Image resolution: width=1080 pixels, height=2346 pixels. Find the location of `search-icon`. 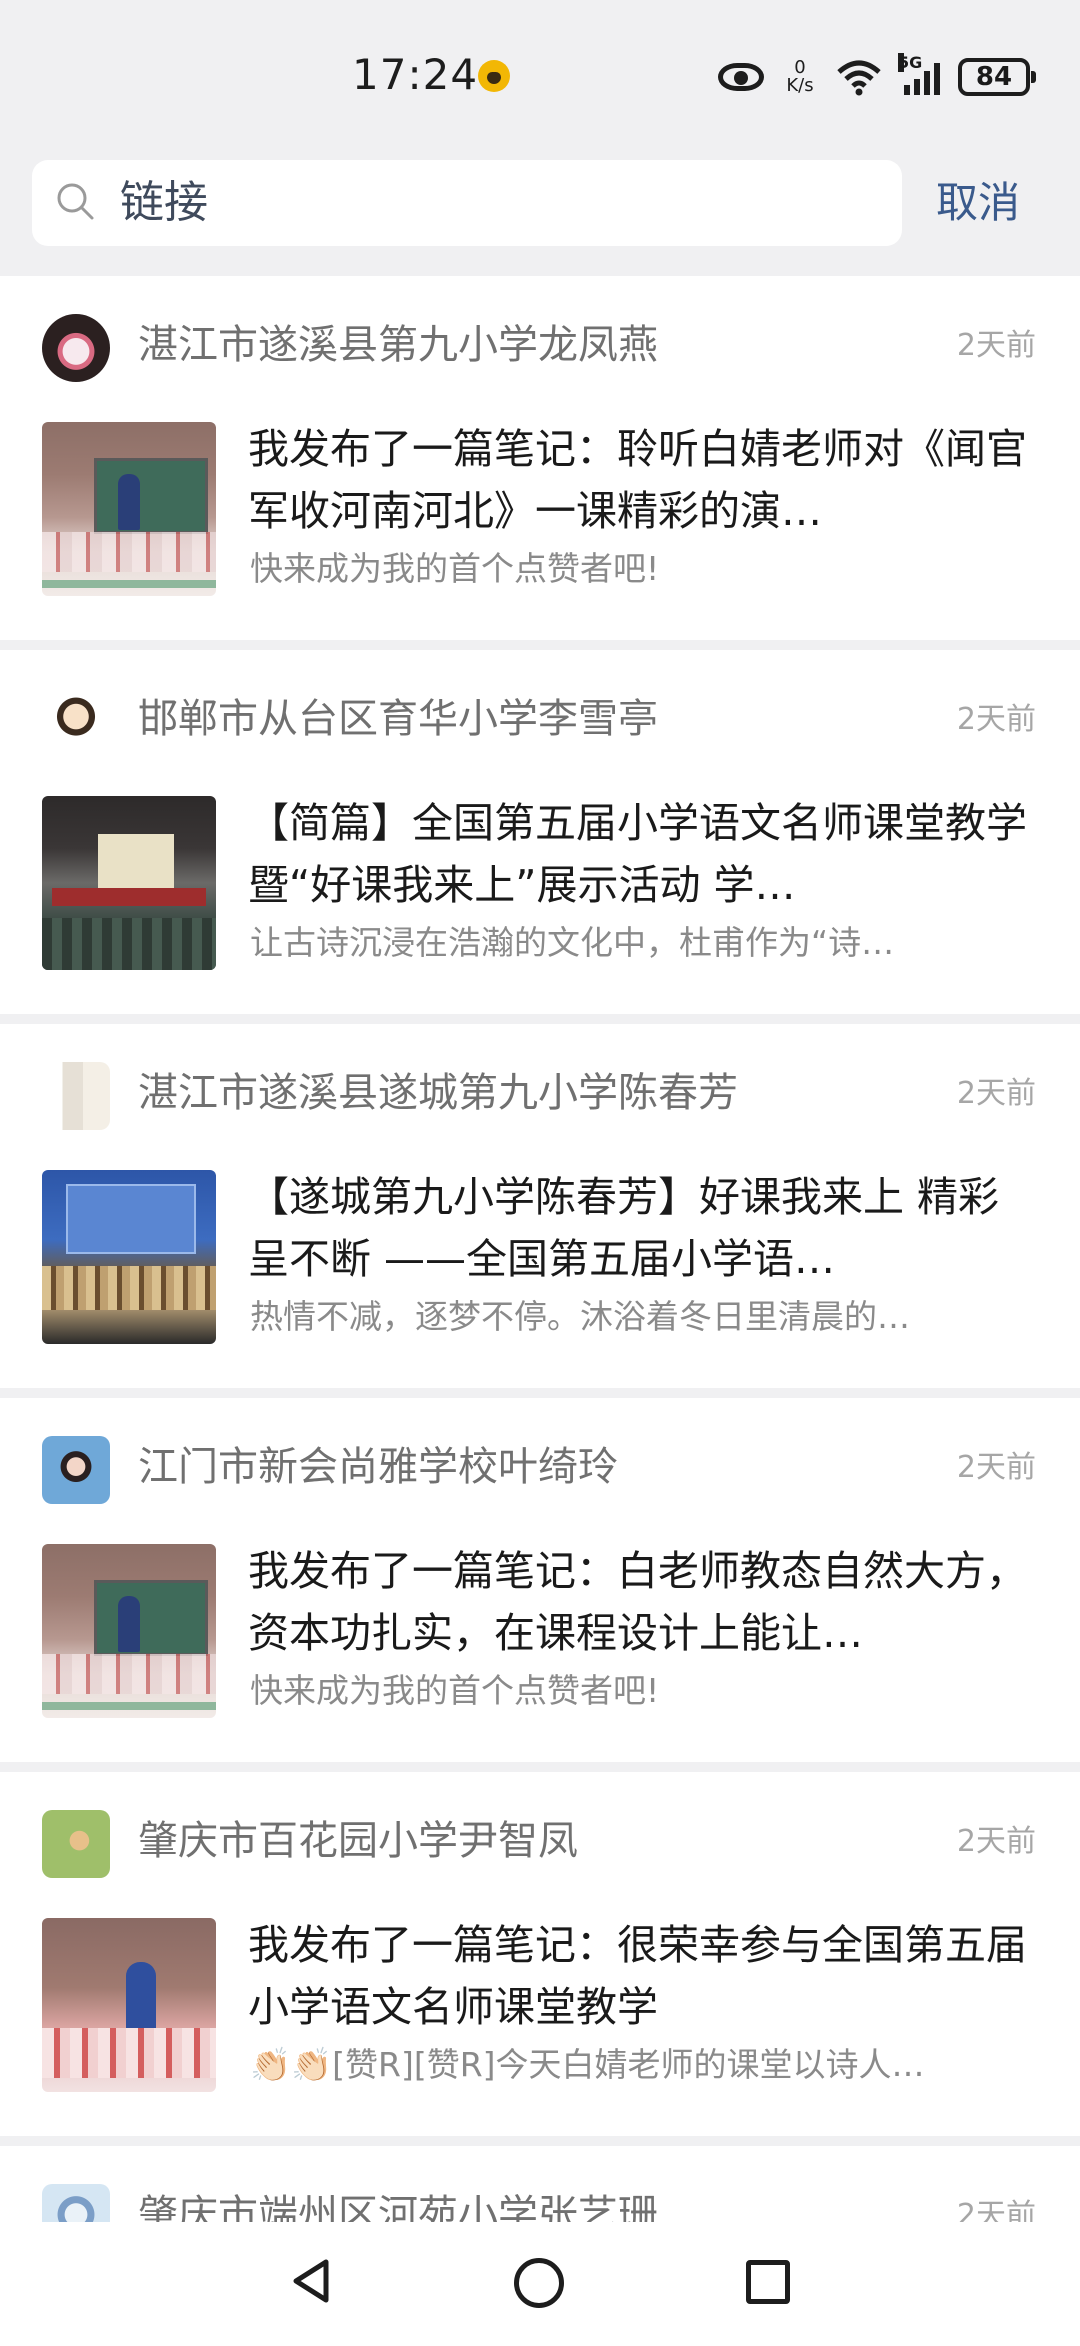

search-icon is located at coordinates (75, 201).